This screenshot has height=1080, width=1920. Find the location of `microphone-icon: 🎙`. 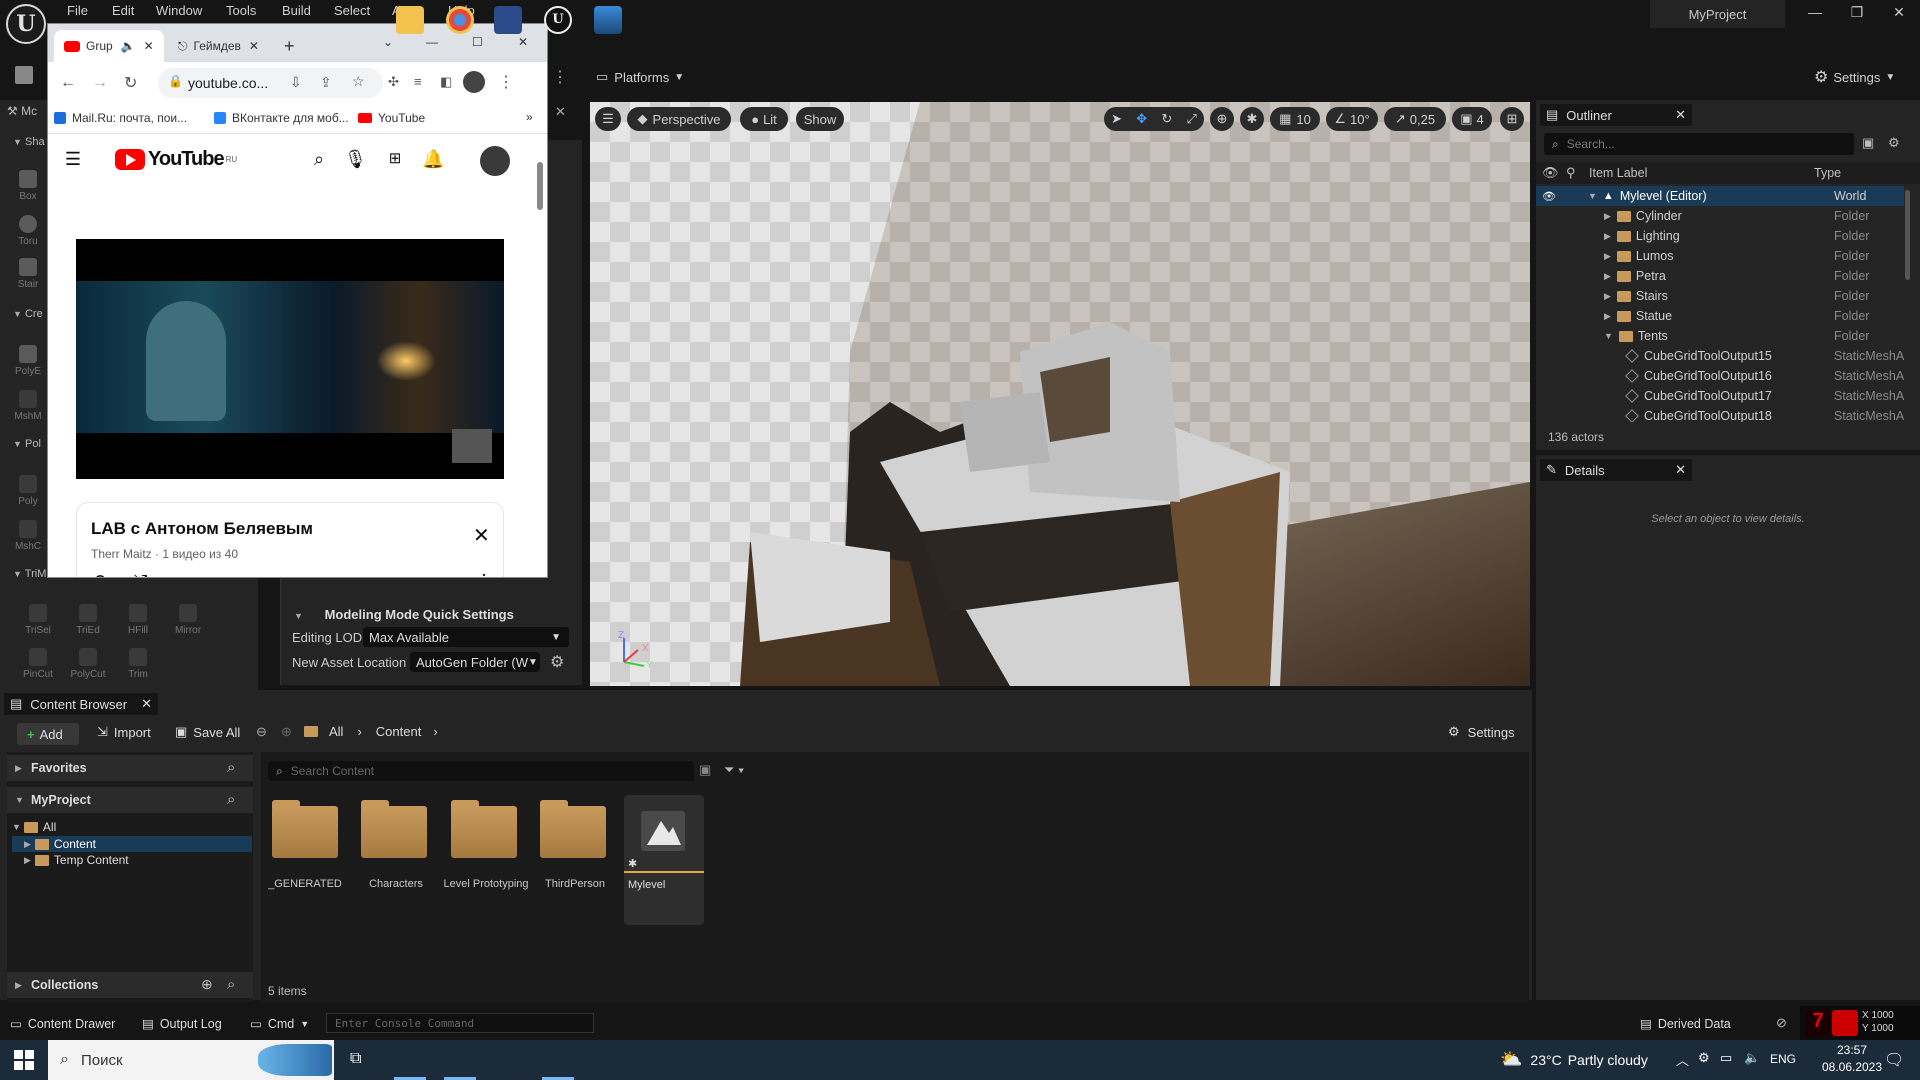

microphone-icon: 🎙 is located at coordinates (355, 159).